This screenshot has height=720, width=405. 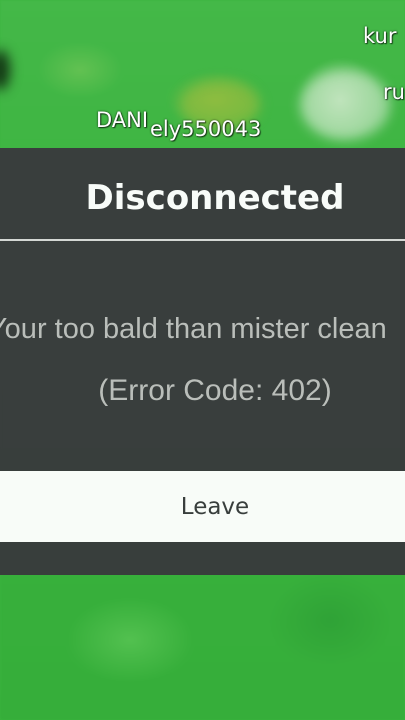 What do you see at coordinates (206, 129) in the screenshot?
I see `player-nametag: ely550043` at bounding box center [206, 129].